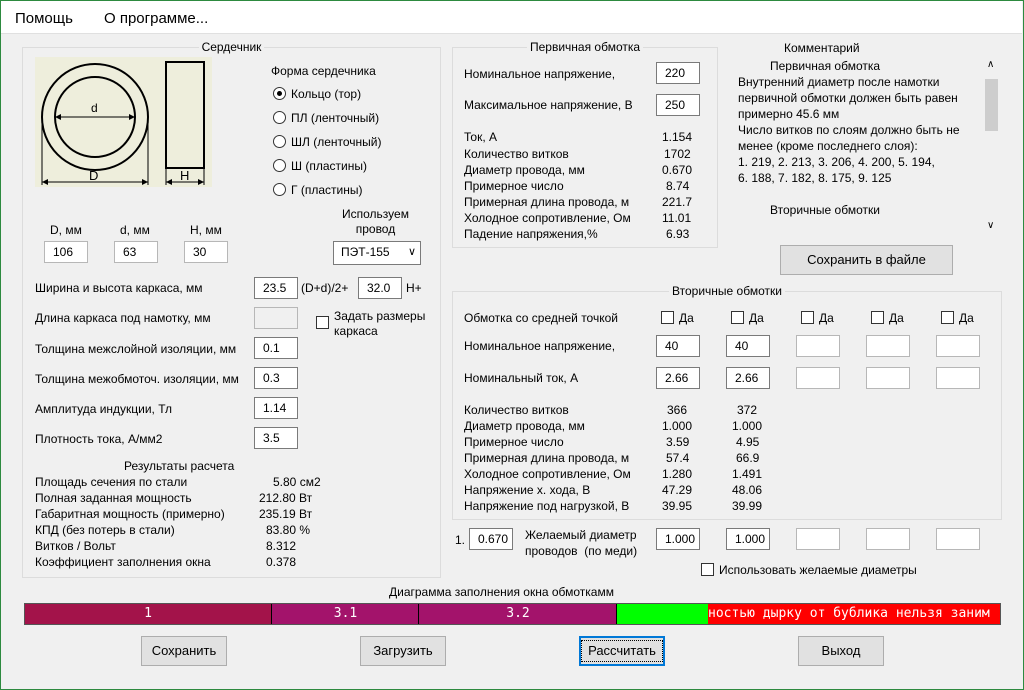  What do you see at coordinates (836, 162) in the screenshot?
I see `comment-line: 1. 219, 2. 213, 3. 206, 4. 200, 5. 194,` at bounding box center [836, 162].